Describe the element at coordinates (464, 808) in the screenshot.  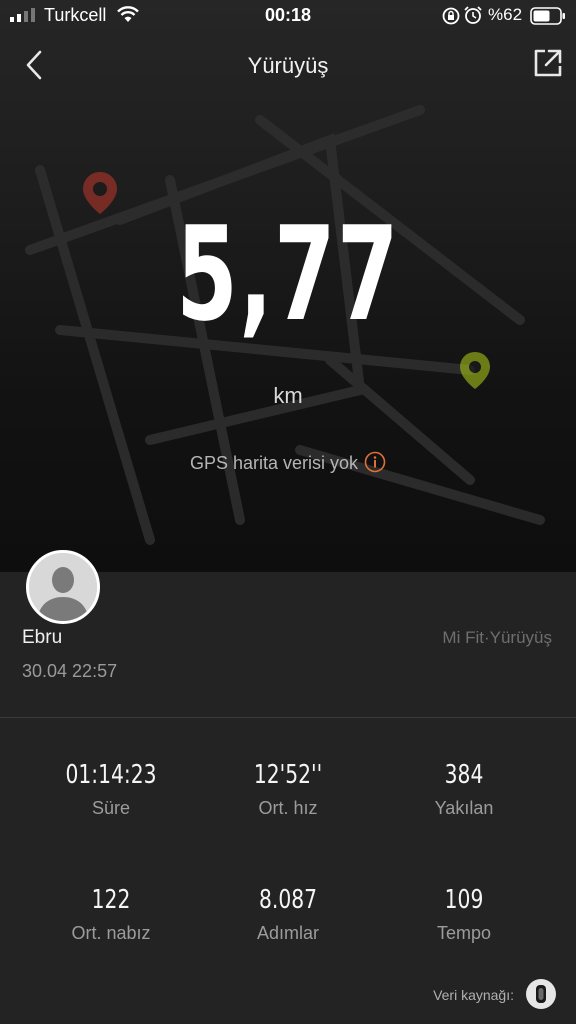
I see `stat-label: Yakılan` at that location.